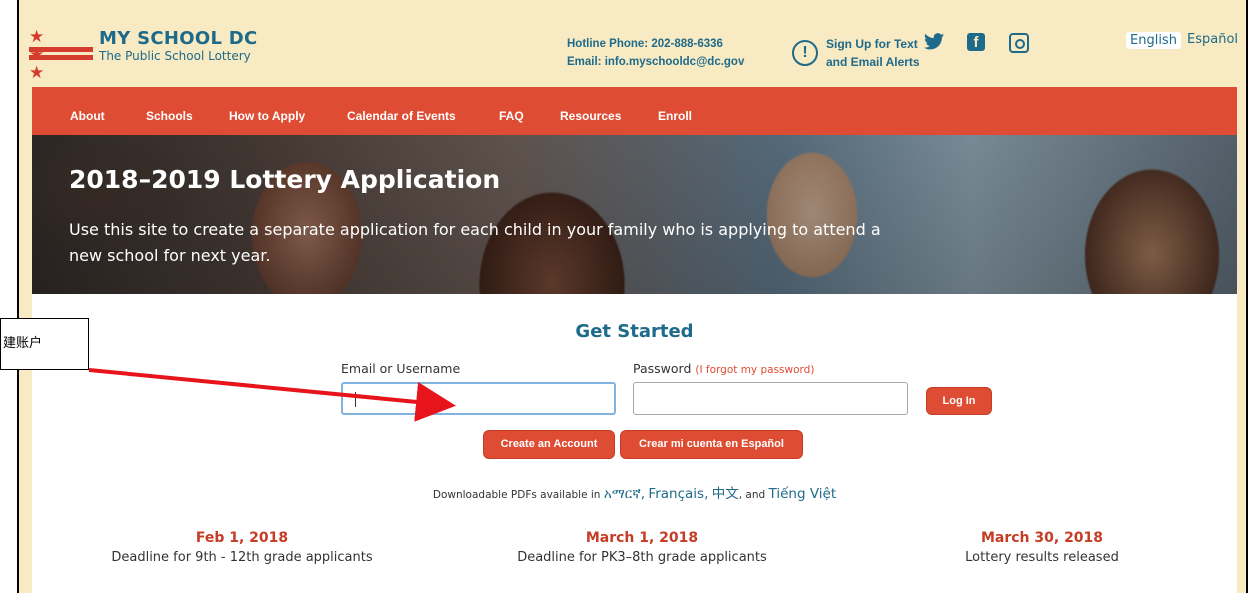 Image resolution: width=1250 pixels, height=593 pixels. I want to click on annotation-callout: 建账户, so click(44, 344).